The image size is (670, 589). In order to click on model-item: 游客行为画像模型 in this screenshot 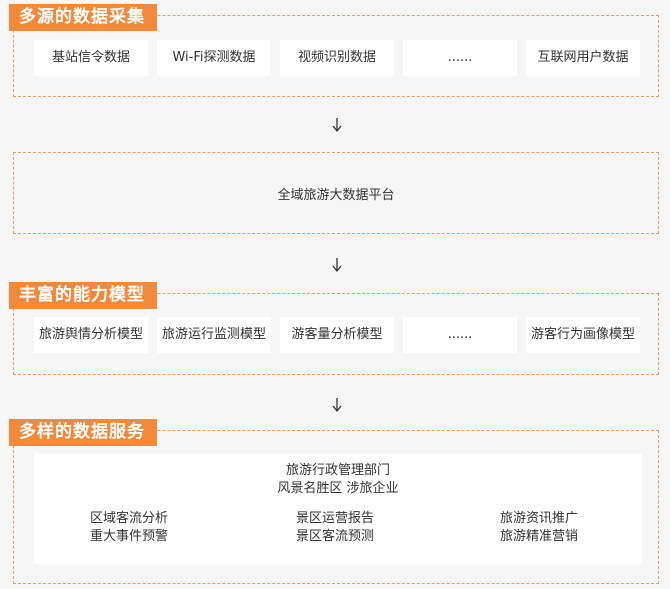, I will do `click(583, 335)`.